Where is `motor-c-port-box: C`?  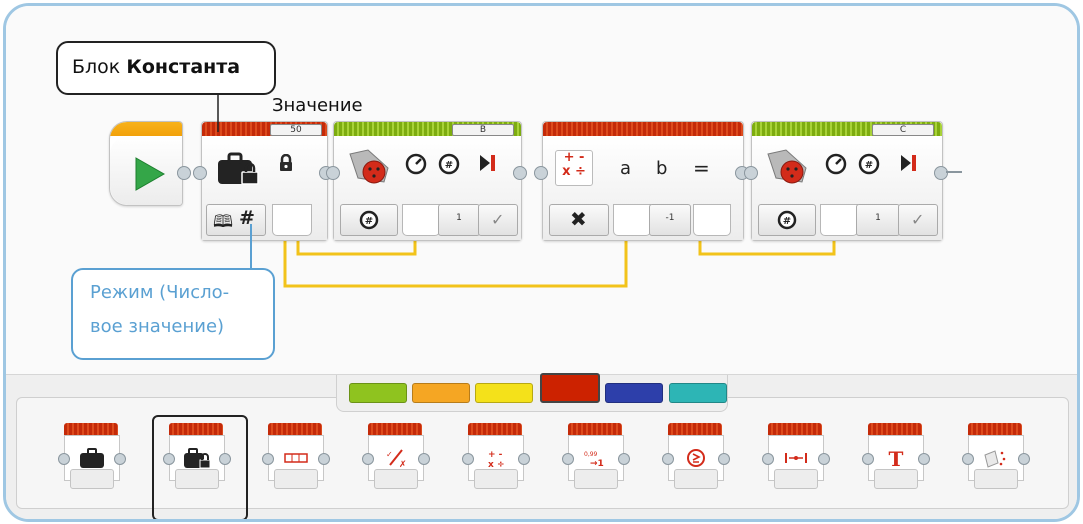
motor-c-port-box: C is located at coordinates (903, 130).